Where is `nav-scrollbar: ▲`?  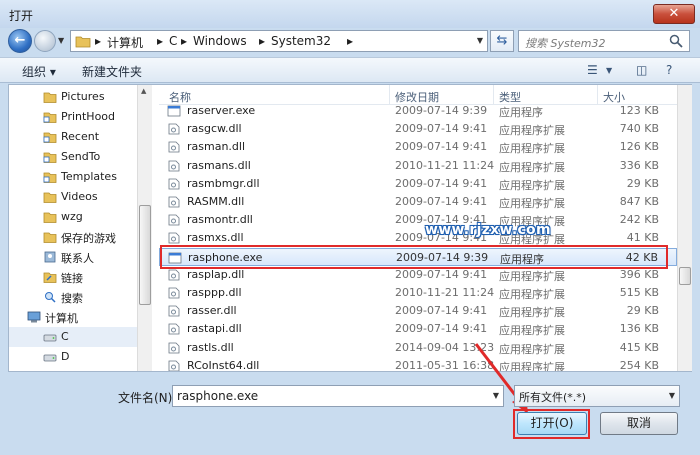
nav-scrollbar: ▲ is located at coordinates (144, 228).